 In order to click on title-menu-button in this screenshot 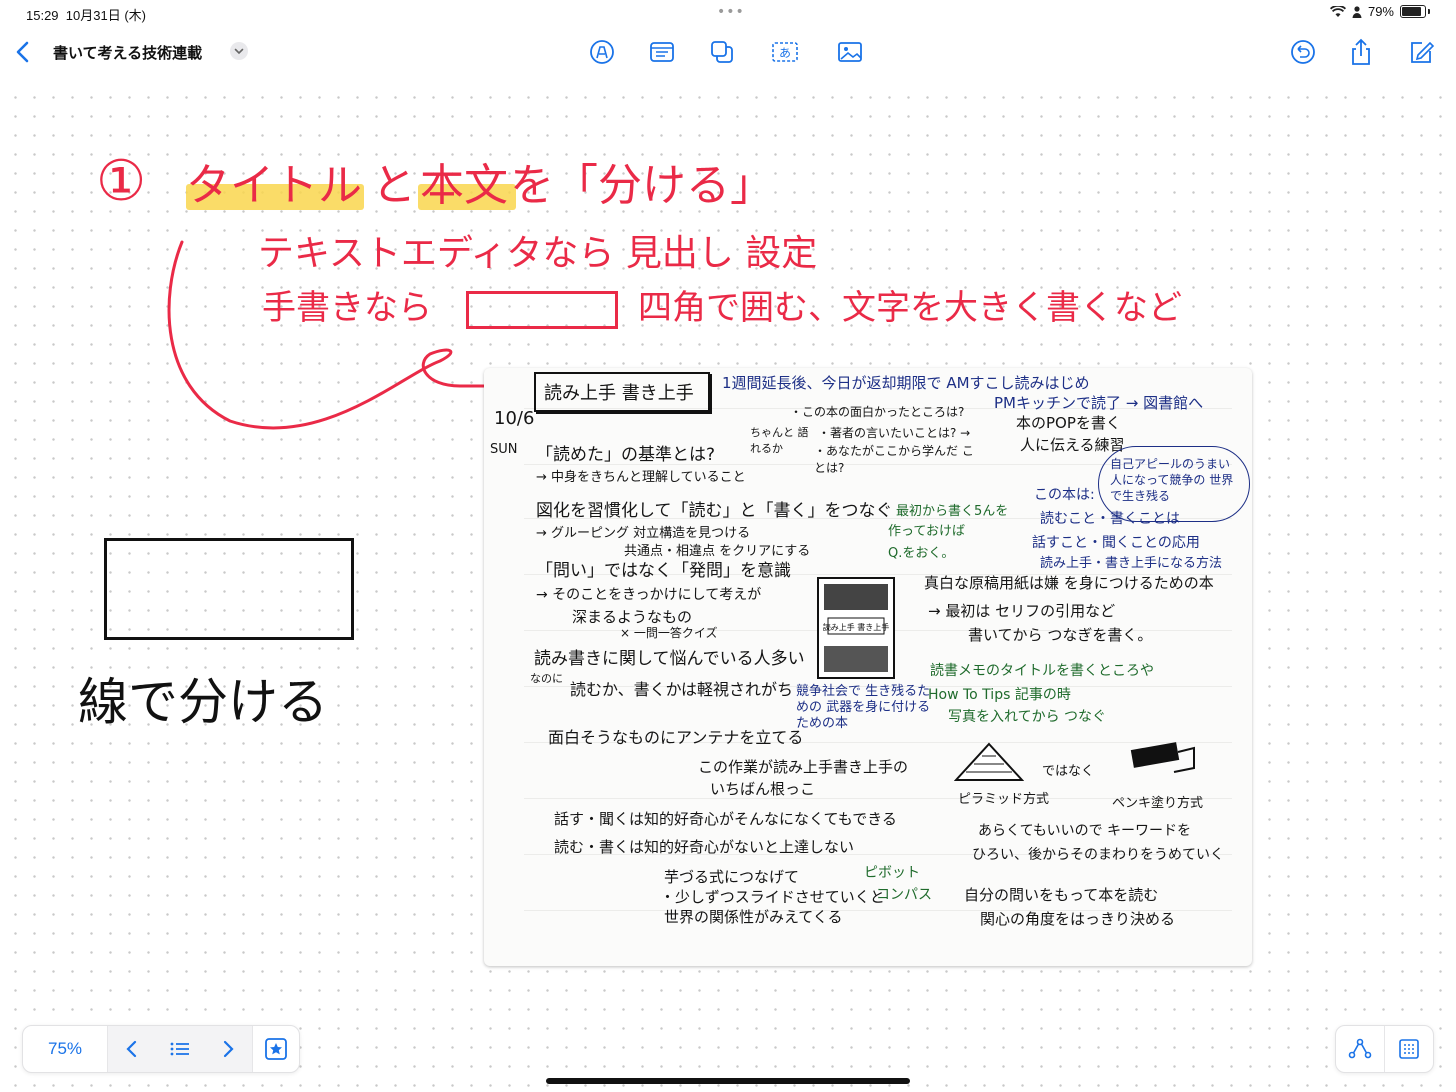, I will do `click(239, 51)`.